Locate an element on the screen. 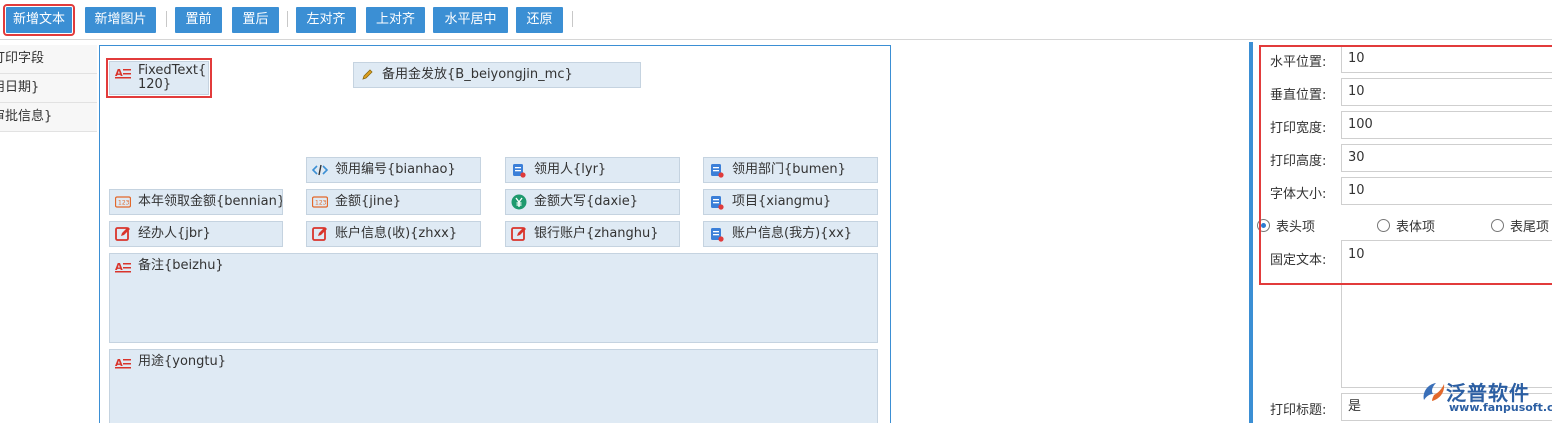  zhxx-field: 账户信息(收){zhxx} is located at coordinates (393, 234).